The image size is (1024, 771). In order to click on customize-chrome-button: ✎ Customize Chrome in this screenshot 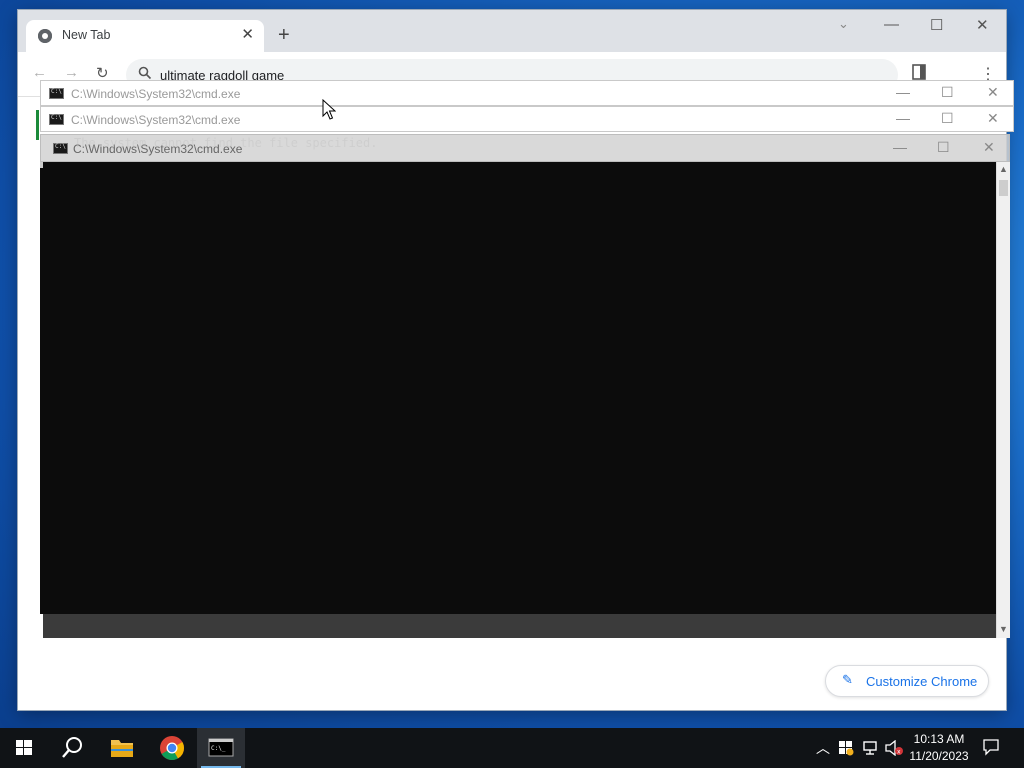, I will do `click(907, 681)`.